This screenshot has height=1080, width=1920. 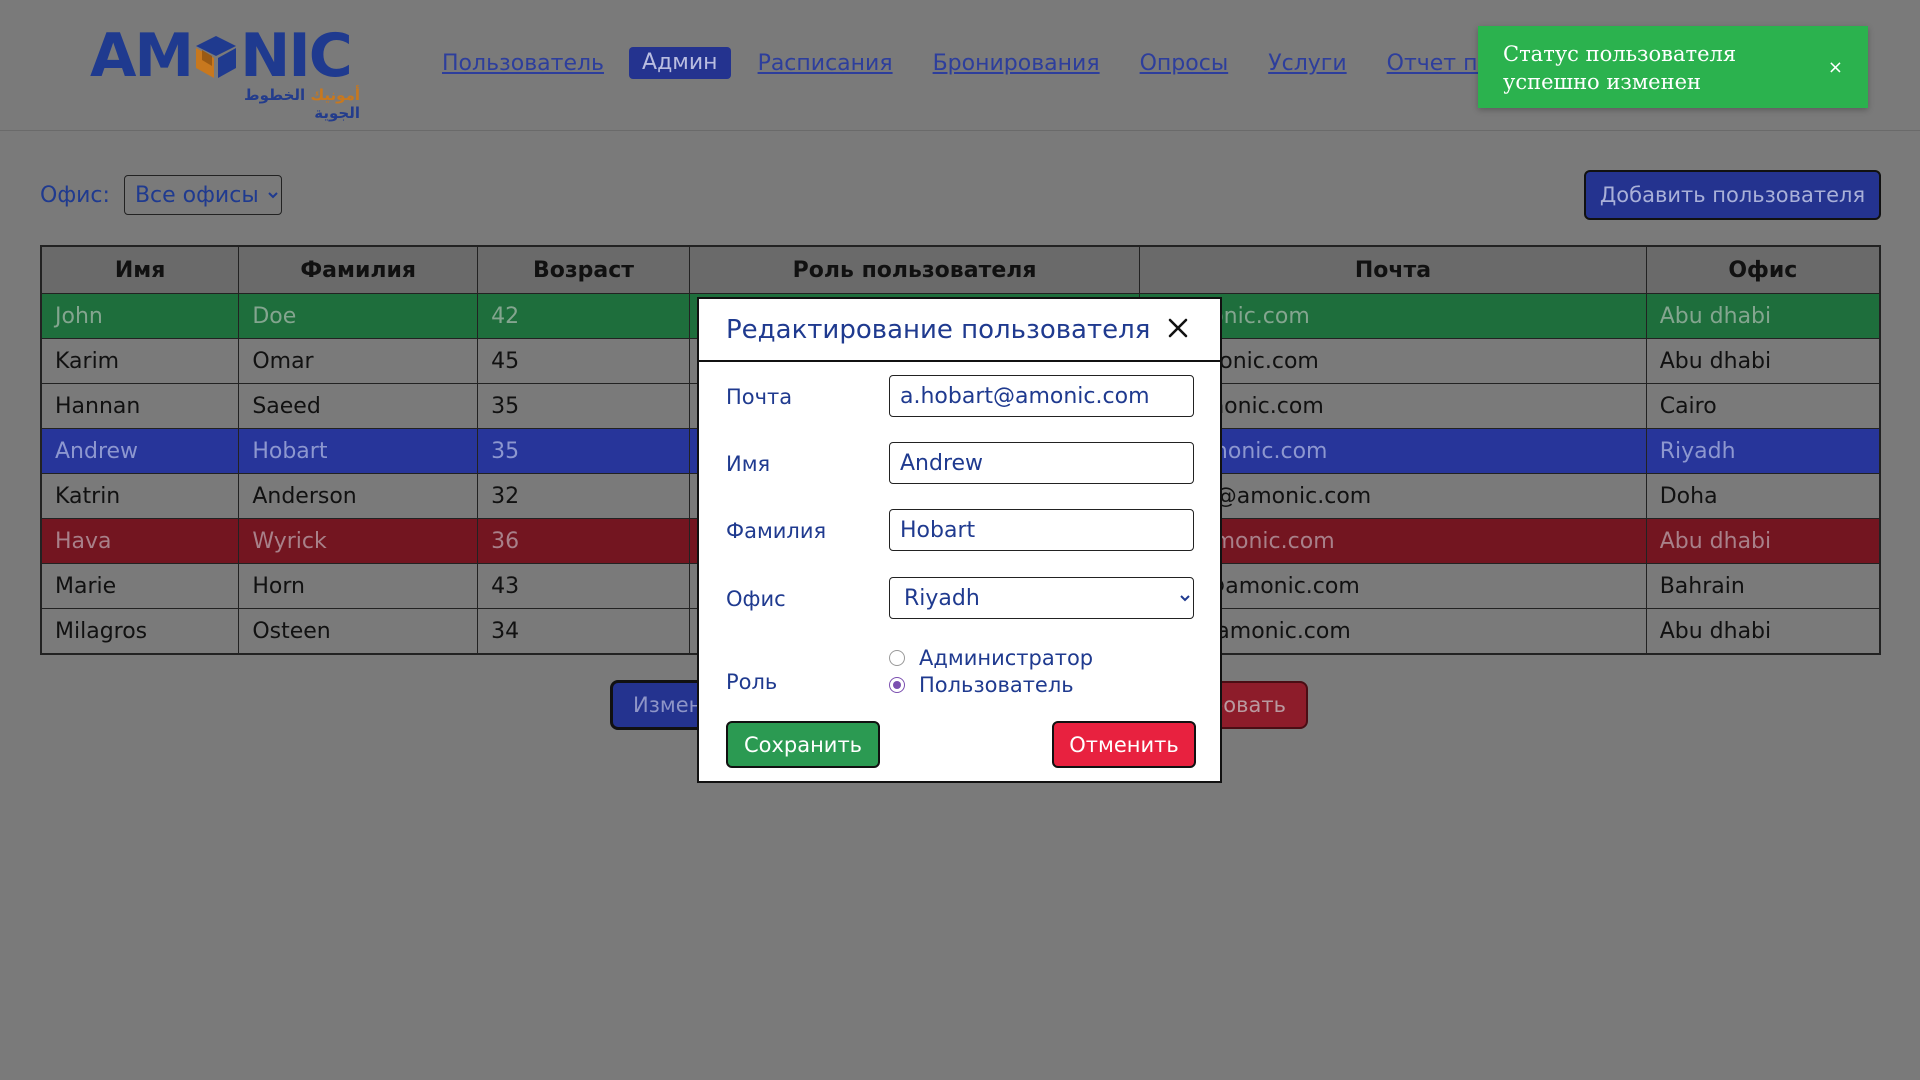 I want to click on logo-wordmark: AM NIC, so click(x=221, y=56).